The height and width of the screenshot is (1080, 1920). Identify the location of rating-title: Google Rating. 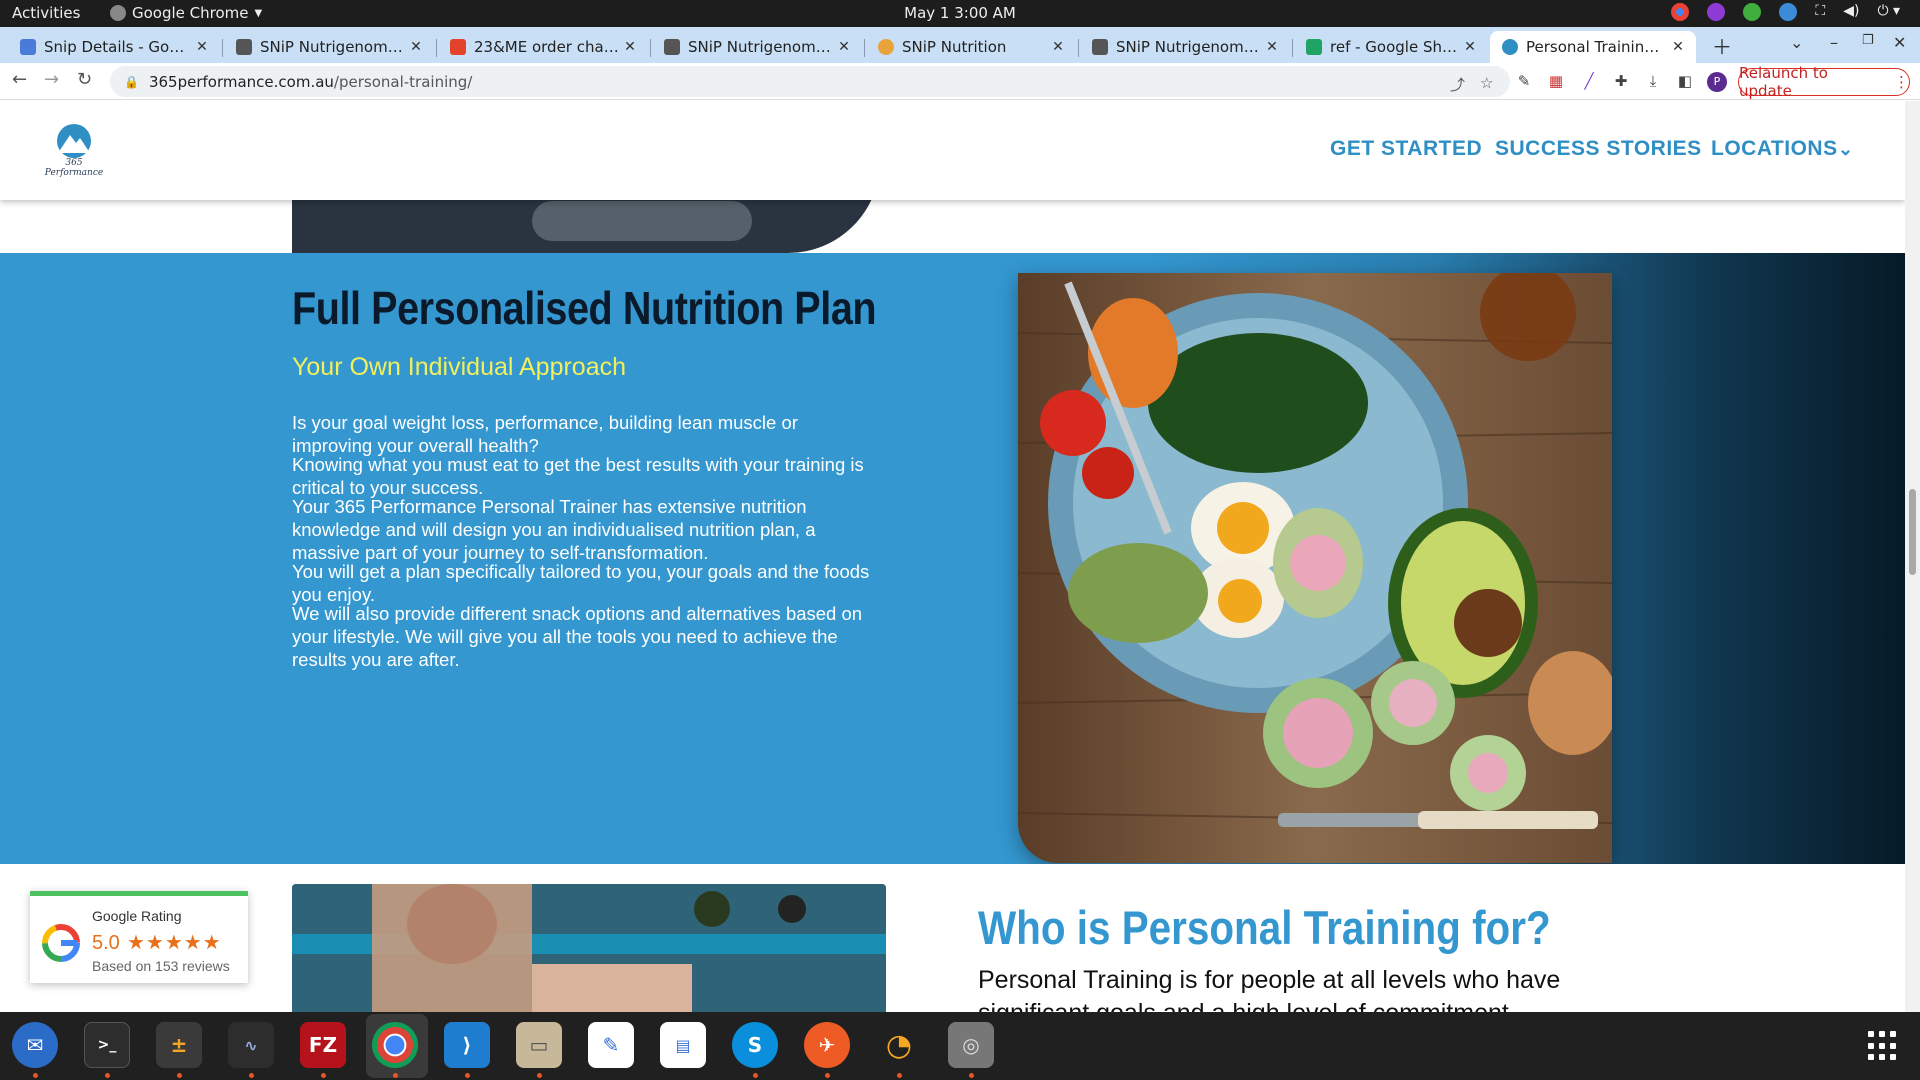
(137, 916).